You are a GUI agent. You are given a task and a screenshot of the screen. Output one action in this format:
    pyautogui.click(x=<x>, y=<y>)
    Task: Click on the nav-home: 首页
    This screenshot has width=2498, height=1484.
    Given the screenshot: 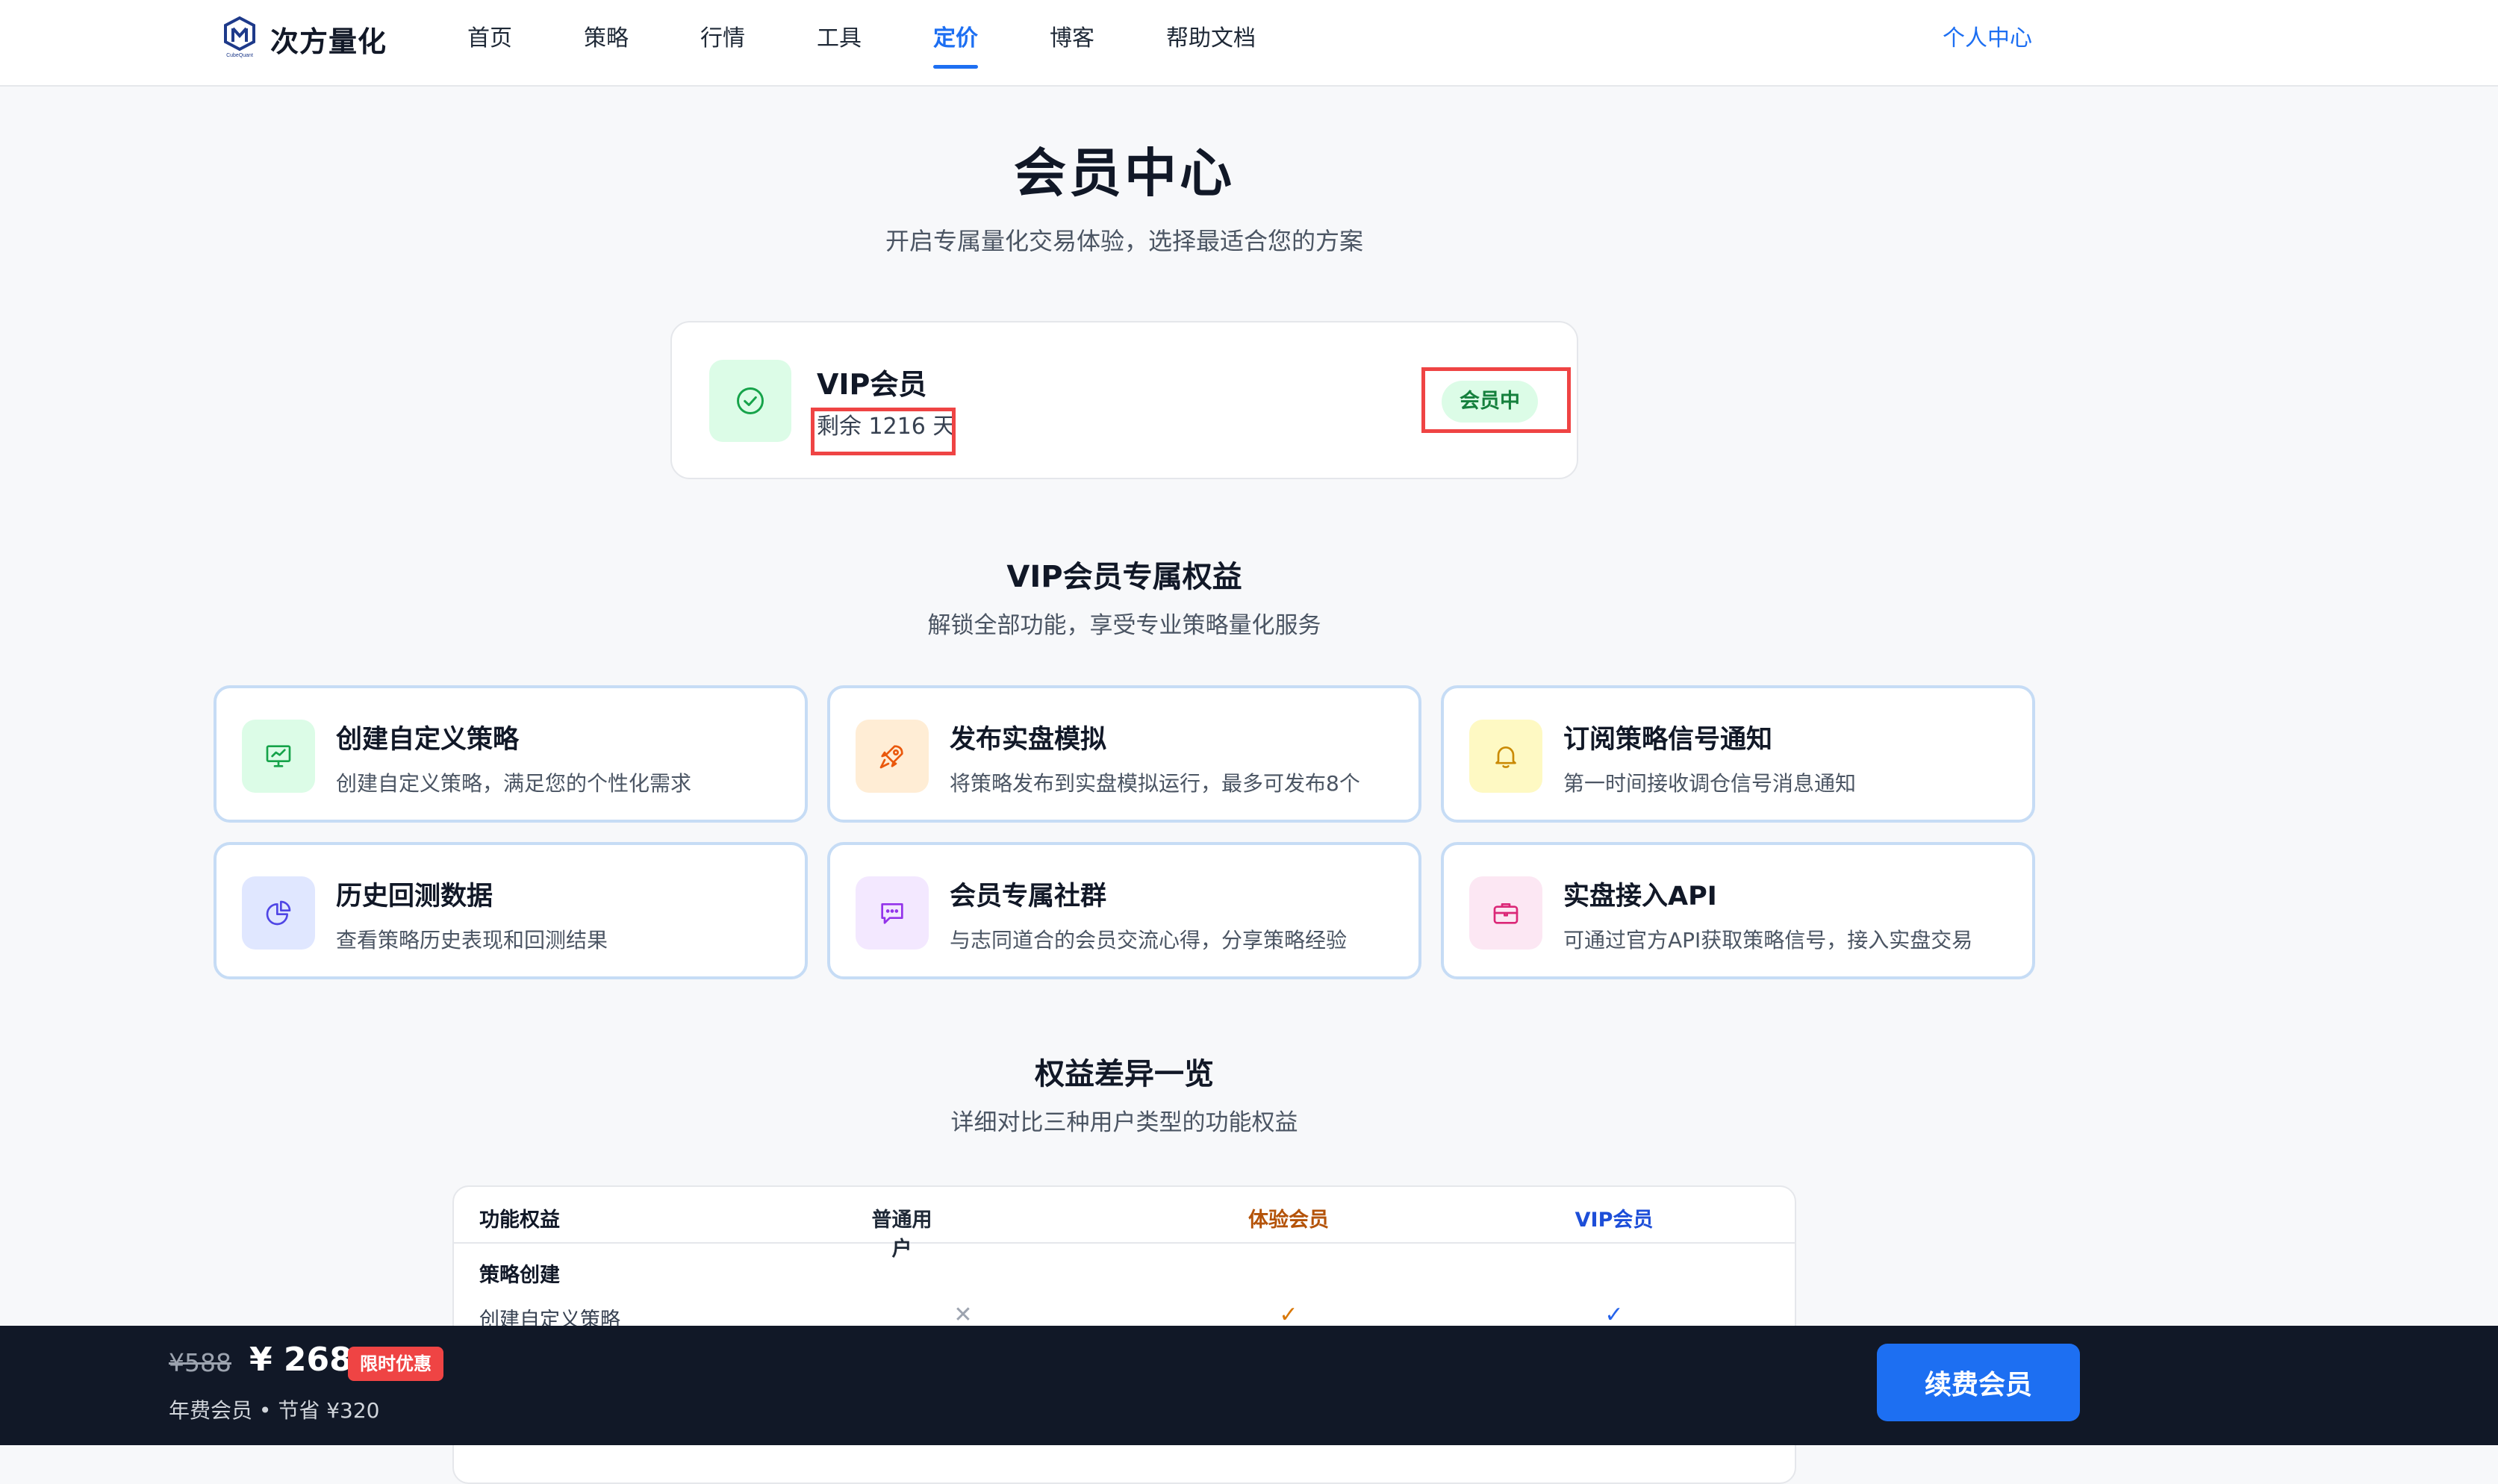 What is the action you would take?
    pyautogui.click(x=490, y=43)
    